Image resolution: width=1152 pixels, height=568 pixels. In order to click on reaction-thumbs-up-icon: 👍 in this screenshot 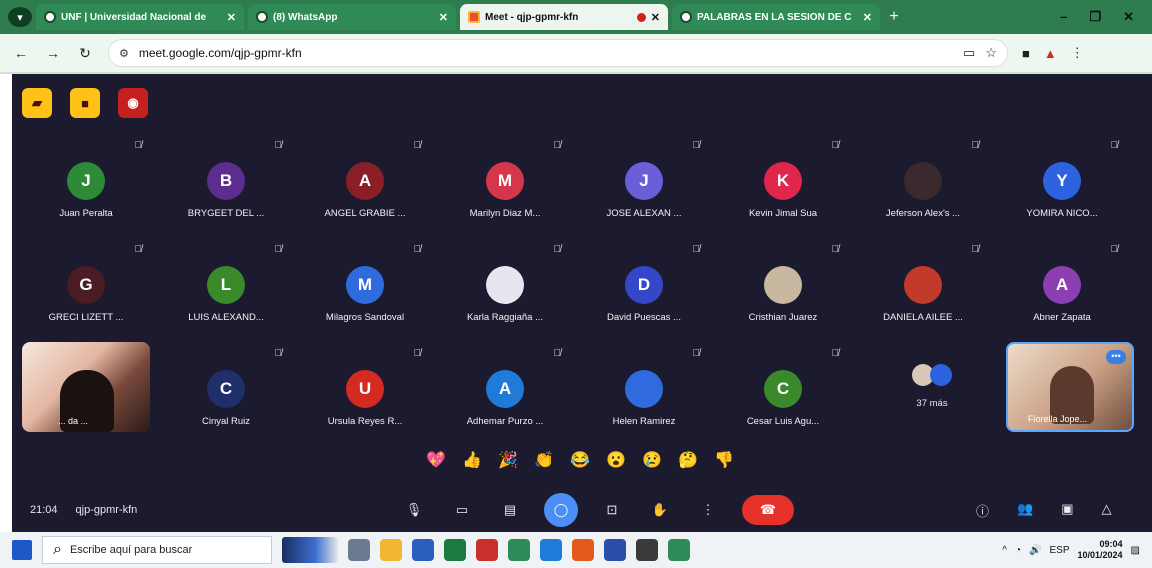, I will do `click(472, 460)`.